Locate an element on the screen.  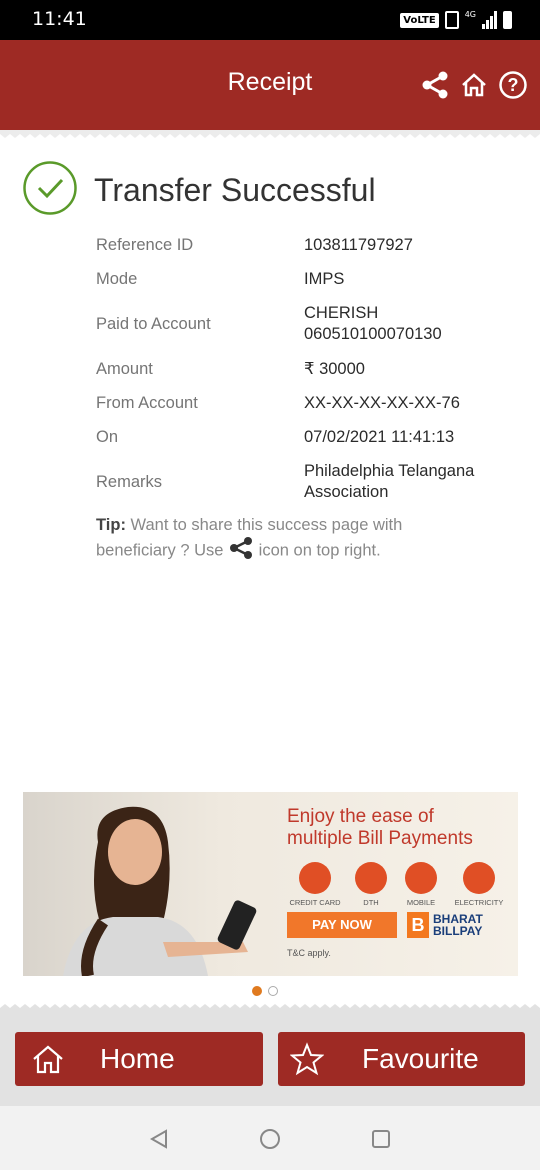
help-icon: ? is located at coordinates (513, 87).